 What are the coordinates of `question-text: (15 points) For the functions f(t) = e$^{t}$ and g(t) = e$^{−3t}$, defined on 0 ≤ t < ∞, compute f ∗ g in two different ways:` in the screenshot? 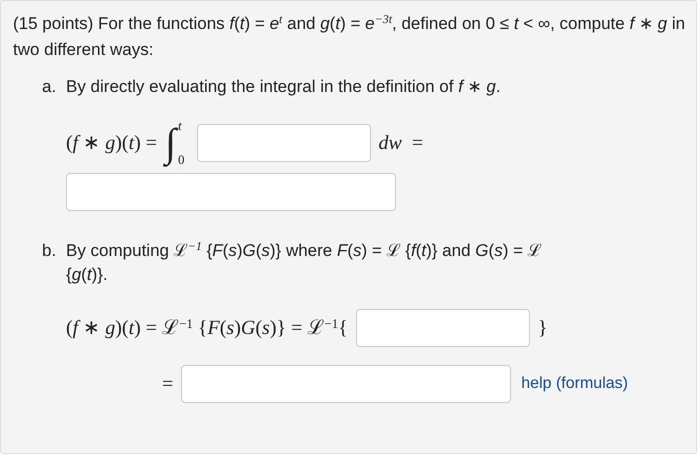 It's located at (349, 36).